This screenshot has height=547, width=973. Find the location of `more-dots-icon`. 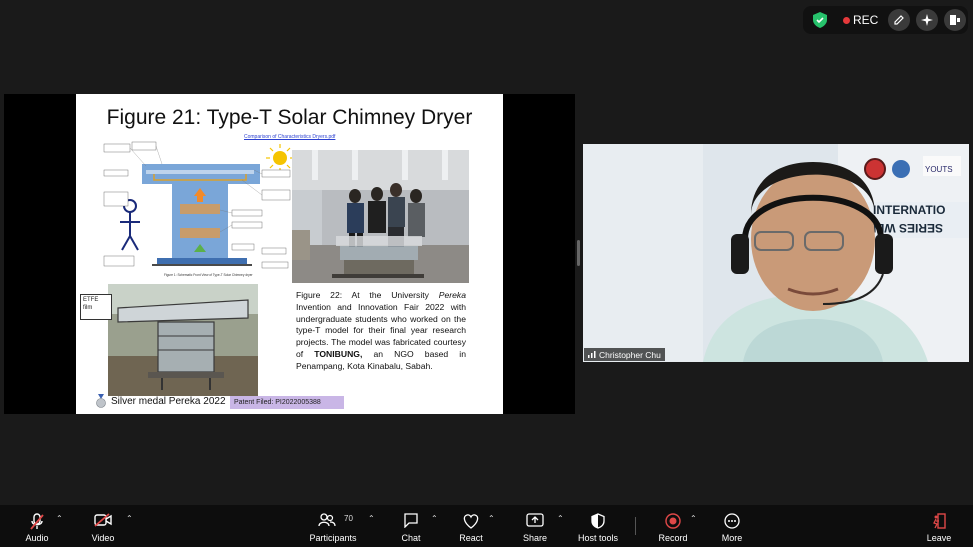

more-dots-icon is located at coordinates (732, 521).